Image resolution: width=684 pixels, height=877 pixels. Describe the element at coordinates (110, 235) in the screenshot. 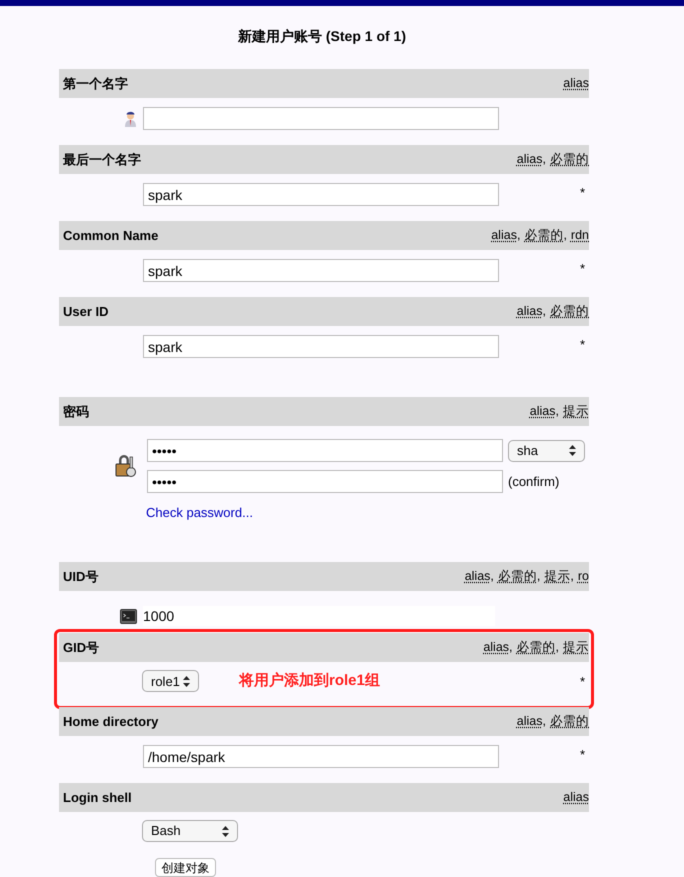

I see `section-title: Common Name` at that location.